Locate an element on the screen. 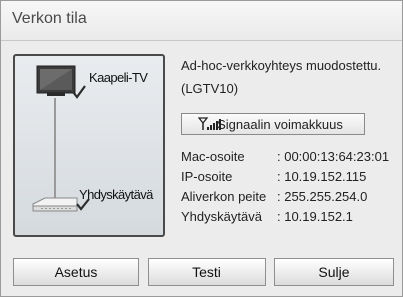  gateway-key: Yhdyskäytävä is located at coordinates (221, 216).